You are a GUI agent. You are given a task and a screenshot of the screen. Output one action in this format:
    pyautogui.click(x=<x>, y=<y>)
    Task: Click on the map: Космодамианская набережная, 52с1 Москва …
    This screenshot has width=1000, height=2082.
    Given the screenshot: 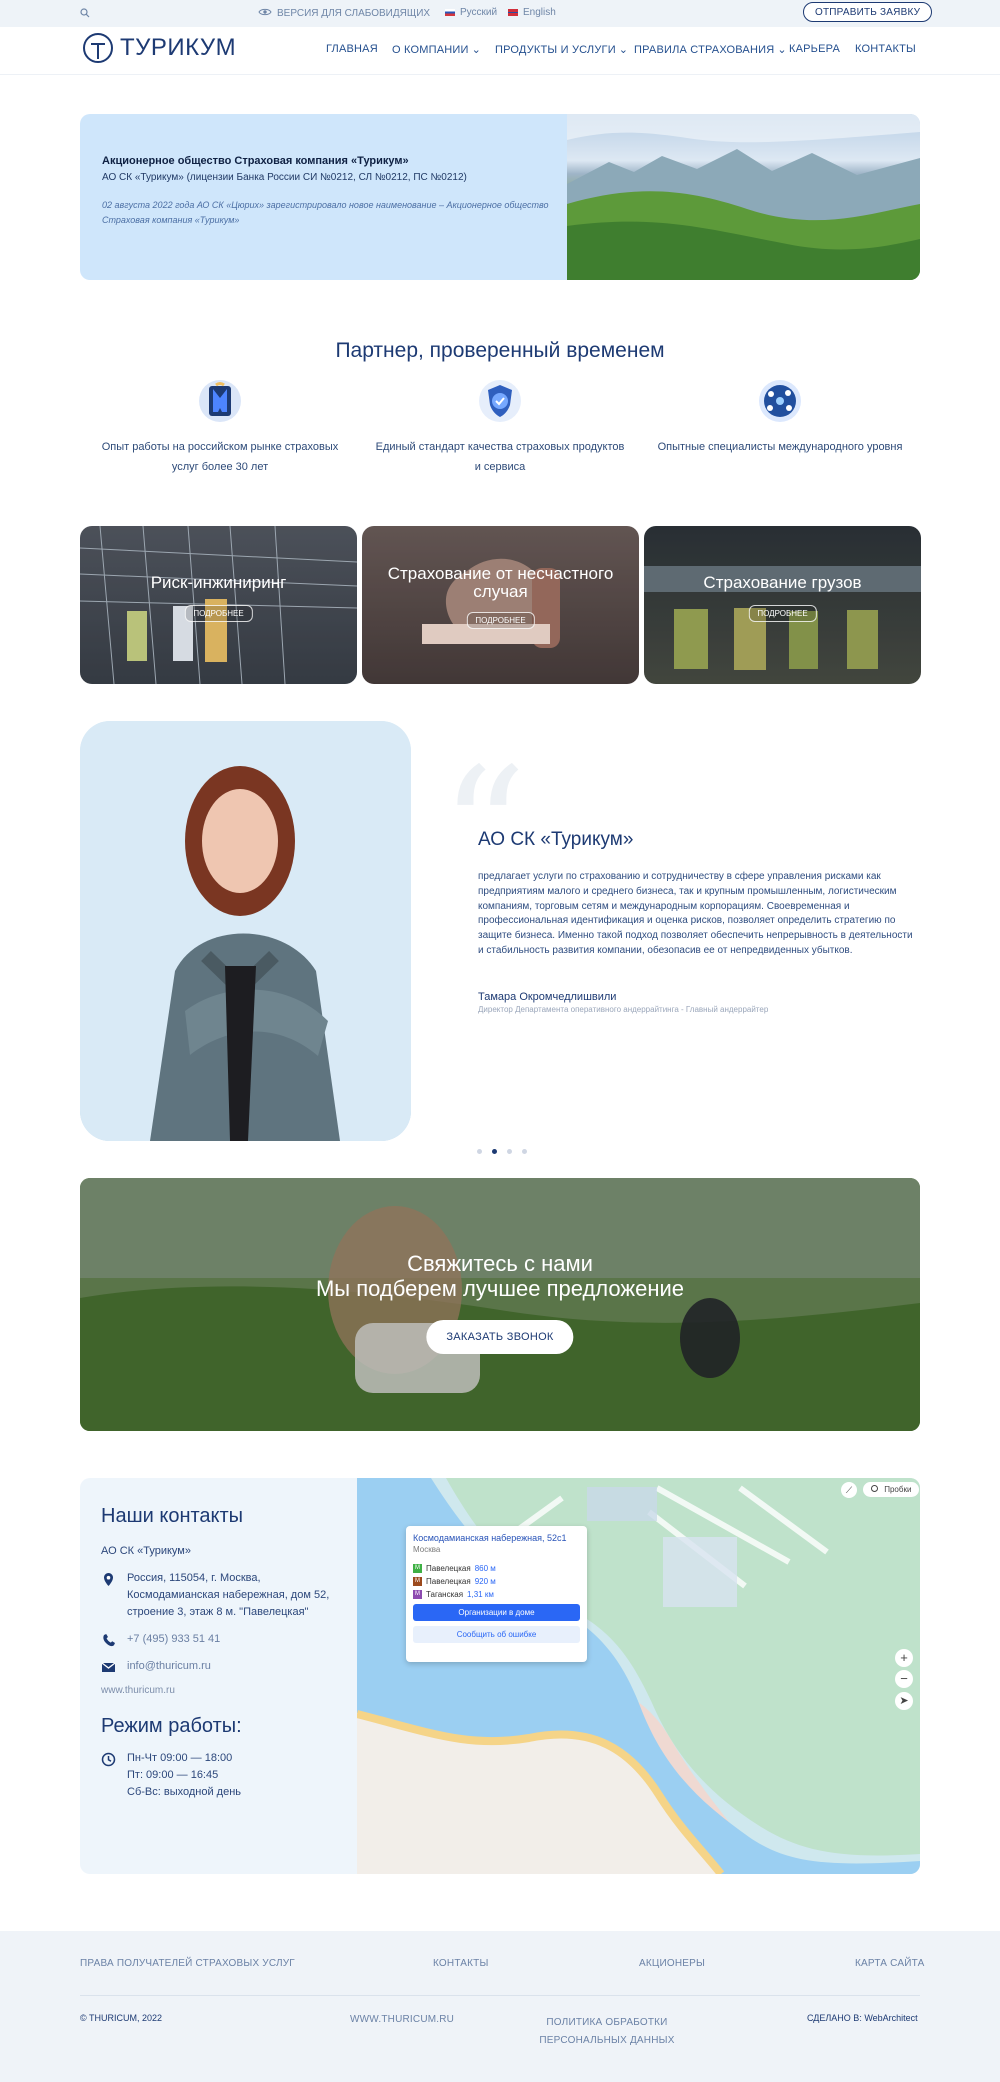 What is the action you would take?
    pyautogui.click(x=638, y=1676)
    